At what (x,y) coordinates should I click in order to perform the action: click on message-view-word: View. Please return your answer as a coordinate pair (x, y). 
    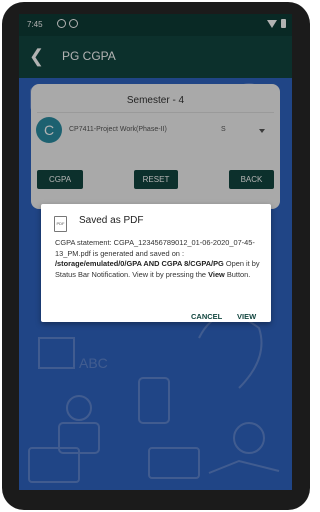
    Looking at the image, I should click on (216, 274).